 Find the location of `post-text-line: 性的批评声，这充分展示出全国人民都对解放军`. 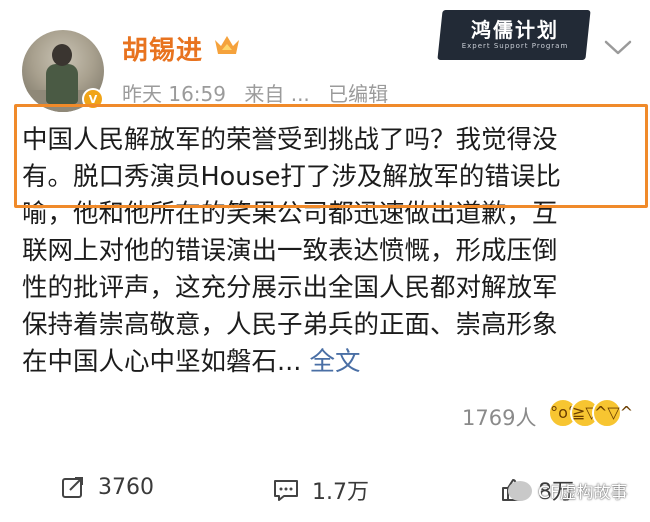

post-text-line: 性的批评声，这充分展示出全国人民都对解放军 is located at coordinates (290, 288).